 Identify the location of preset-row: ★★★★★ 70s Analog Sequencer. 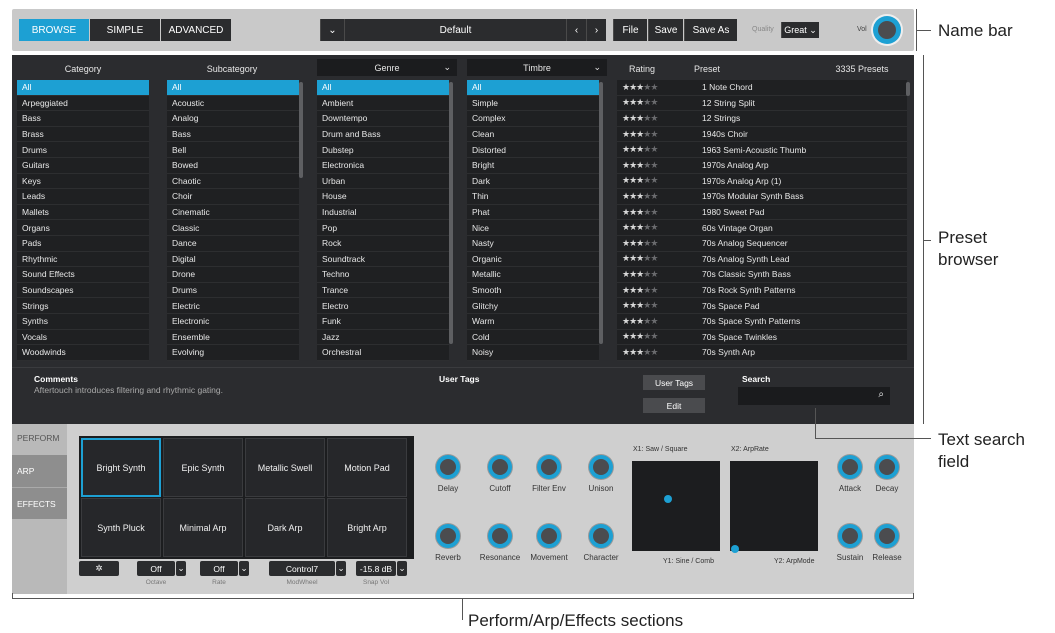
(762, 243).